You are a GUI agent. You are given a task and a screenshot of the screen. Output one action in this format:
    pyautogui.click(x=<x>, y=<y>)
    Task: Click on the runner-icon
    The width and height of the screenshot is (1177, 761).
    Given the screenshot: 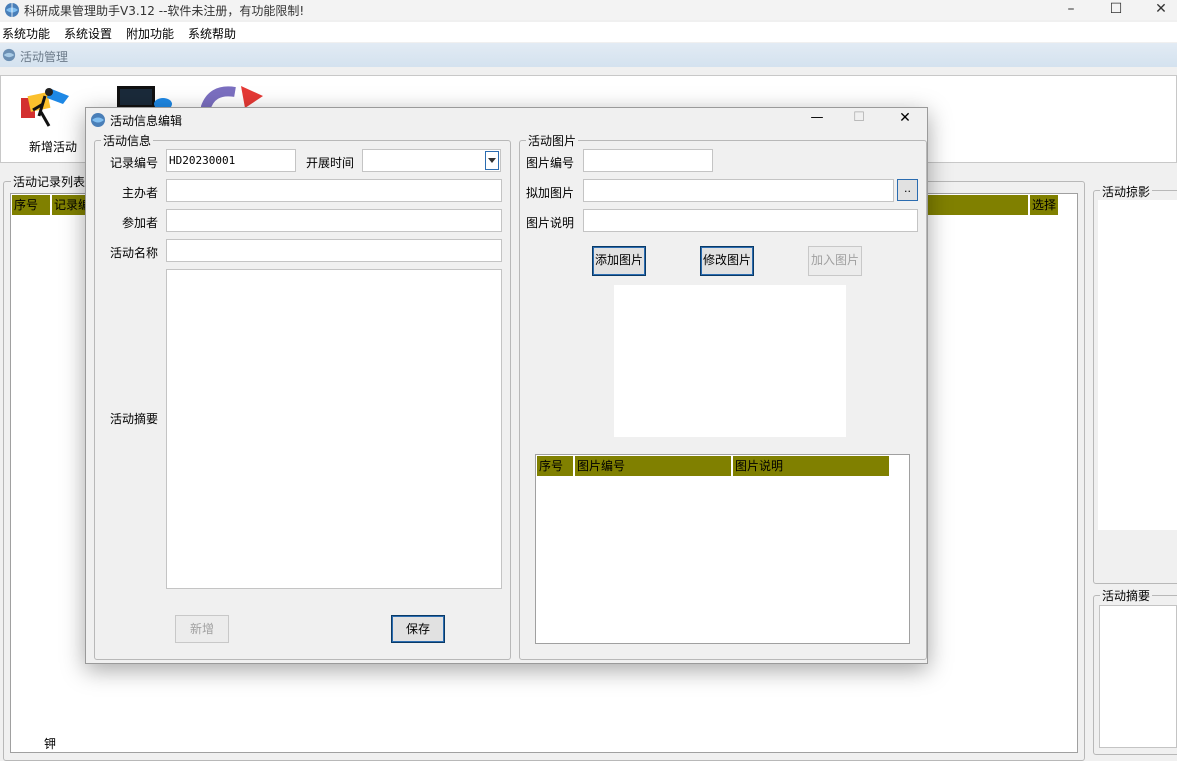 What is the action you would take?
    pyautogui.click(x=45, y=107)
    